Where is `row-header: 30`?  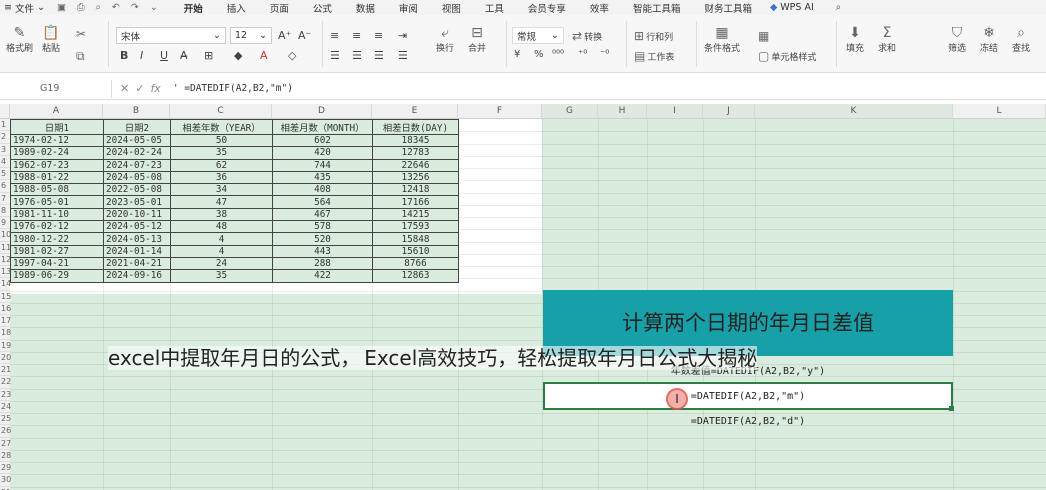
row-header: 30 is located at coordinates (5, 480).